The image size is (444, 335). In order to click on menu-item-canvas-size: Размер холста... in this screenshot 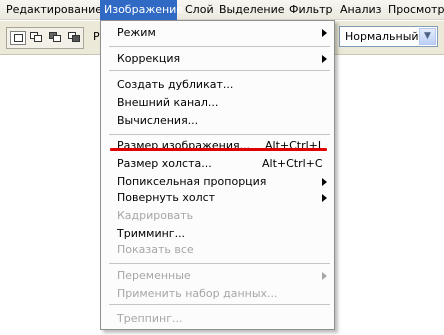, I will do `click(164, 164)`.